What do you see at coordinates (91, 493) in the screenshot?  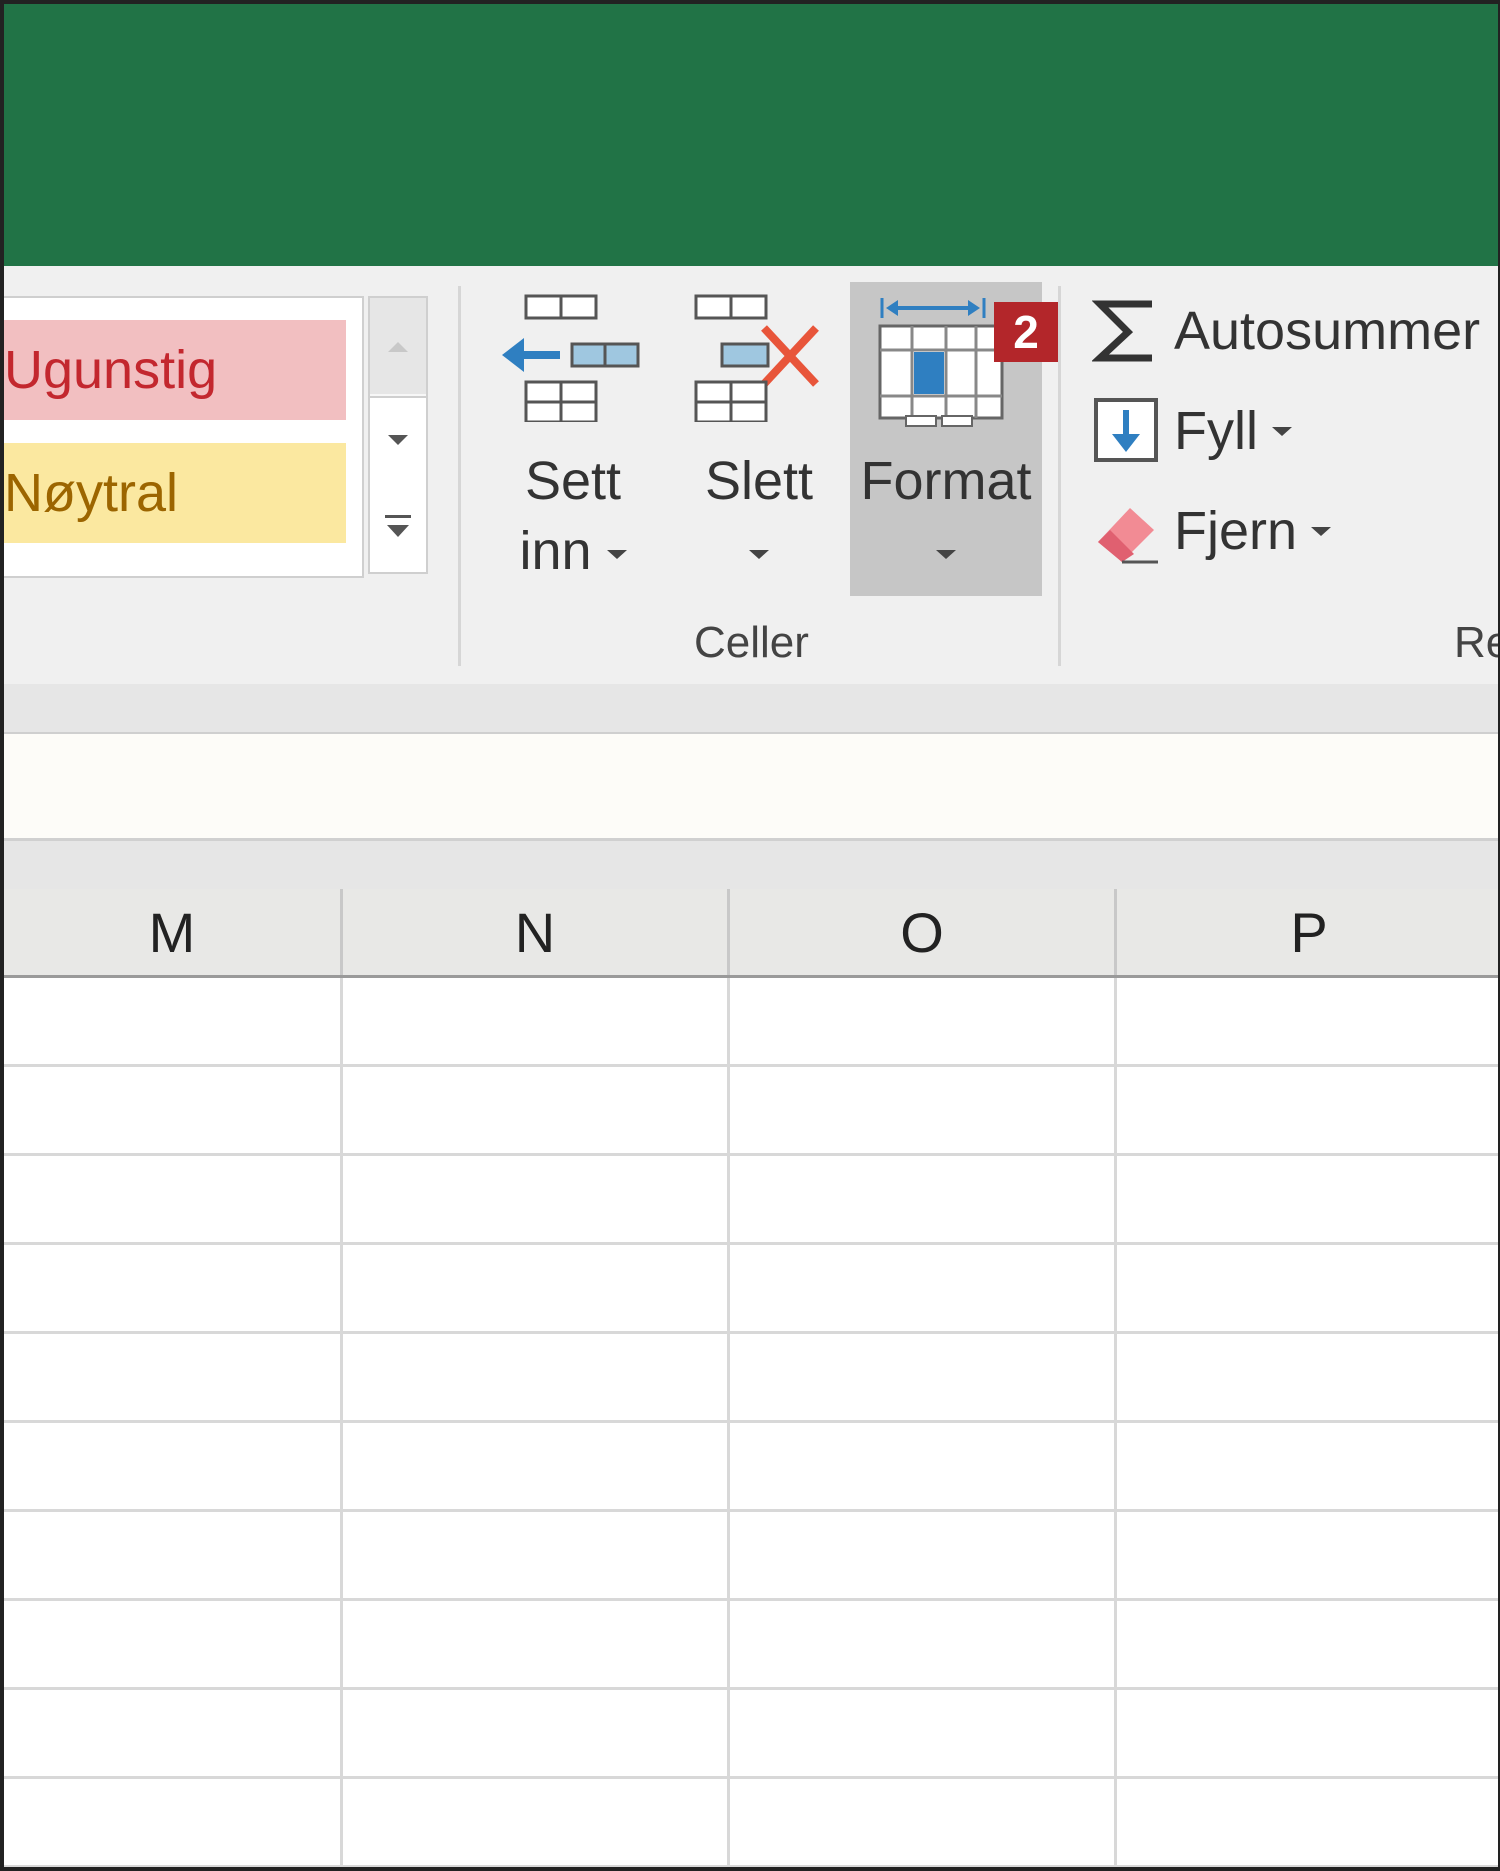 I see `style-neutral-label: Nøytral` at bounding box center [91, 493].